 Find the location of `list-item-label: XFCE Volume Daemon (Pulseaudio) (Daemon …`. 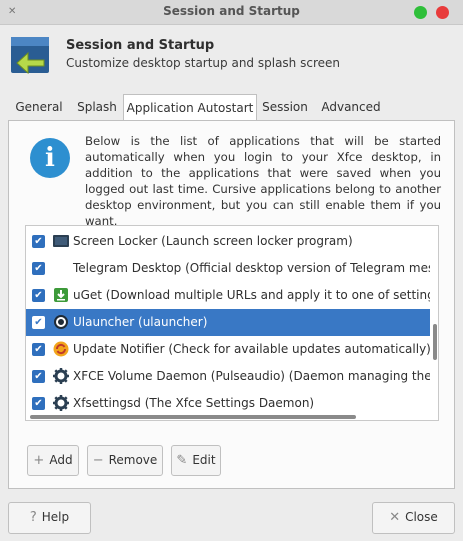

list-item-label: XFCE Volume Daemon (Pulseaudio) (Daemon … is located at coordinates (251, 376).